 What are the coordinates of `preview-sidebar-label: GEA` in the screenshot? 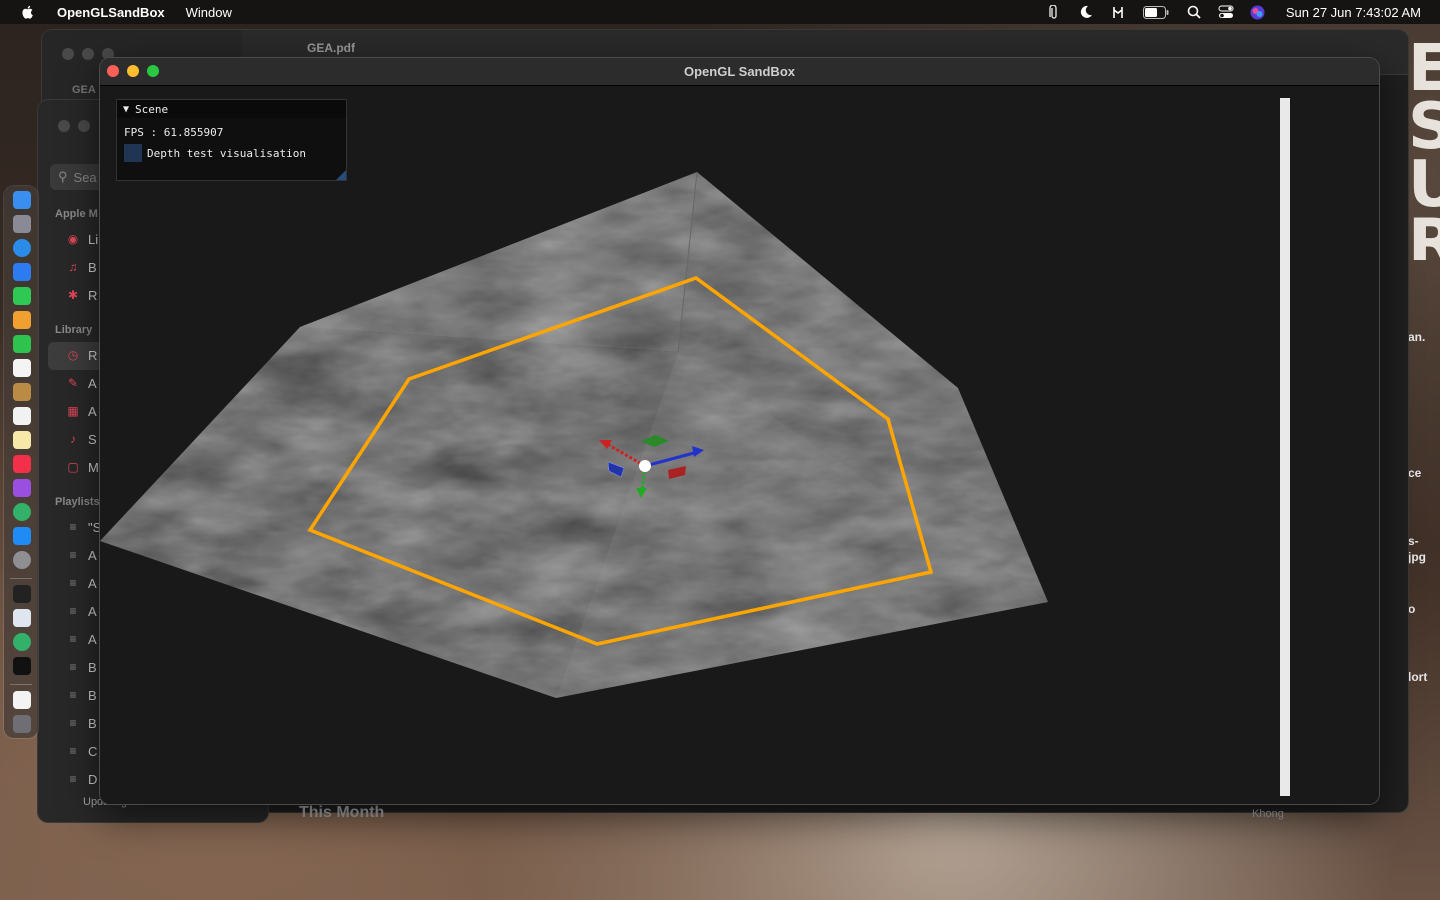 It's located at (84, 90).